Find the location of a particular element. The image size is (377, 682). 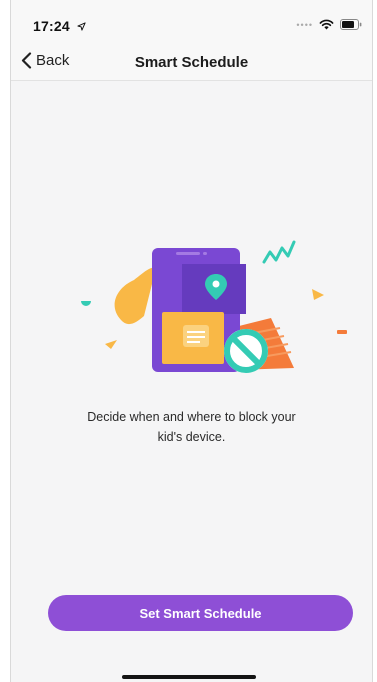

back-button: Back is located at coordinates (45, 60).